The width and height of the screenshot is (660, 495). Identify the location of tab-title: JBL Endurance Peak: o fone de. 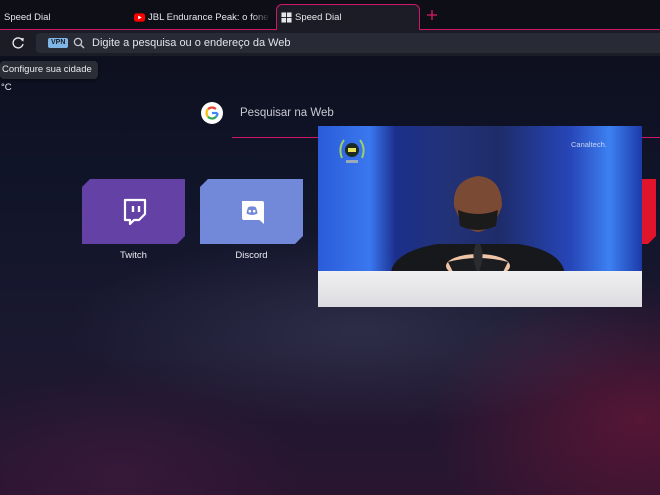
(209, 17).